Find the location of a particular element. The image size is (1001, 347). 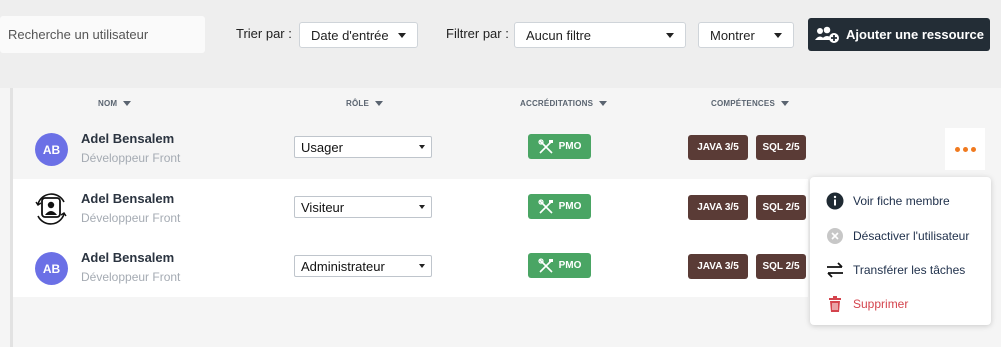

column-header-role: RÔLE is located at coordinates (365, 103).